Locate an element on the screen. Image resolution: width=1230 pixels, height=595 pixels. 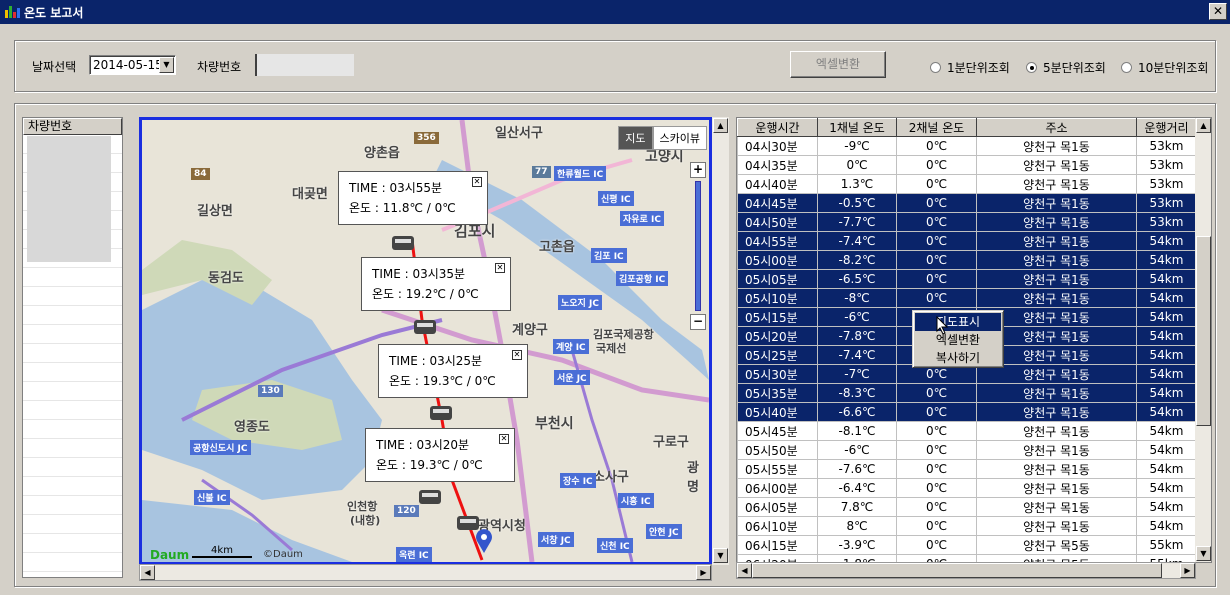
table-row: 06시00분 -6.4℃ 0℃ 양천구 목1동 54km is located at coordinates (967, 488).